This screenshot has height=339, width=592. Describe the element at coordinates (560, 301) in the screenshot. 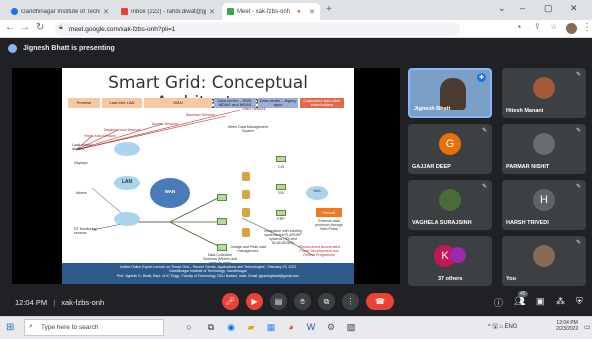

I see `activities-icon: ⁂` at that location.